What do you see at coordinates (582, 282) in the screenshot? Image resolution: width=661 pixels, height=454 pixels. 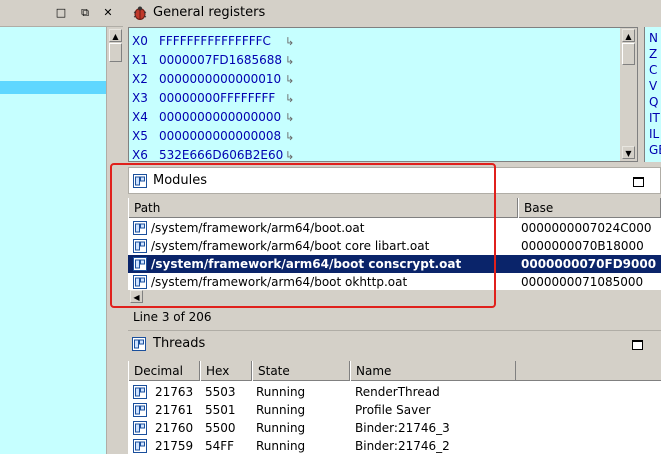 I see `module-base: 0000000071085000` at bounding box center [582, 282].